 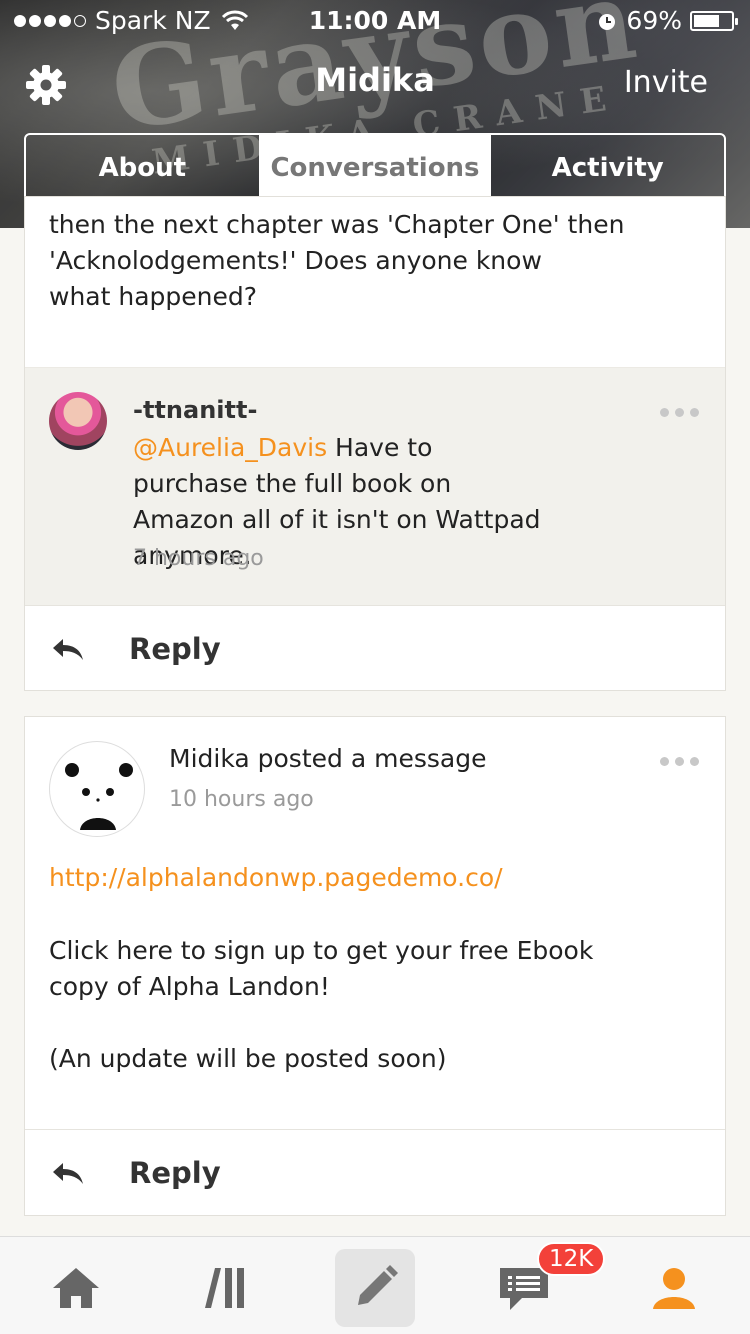 I want to click on tab-about: About, so click(x=142, y=168).